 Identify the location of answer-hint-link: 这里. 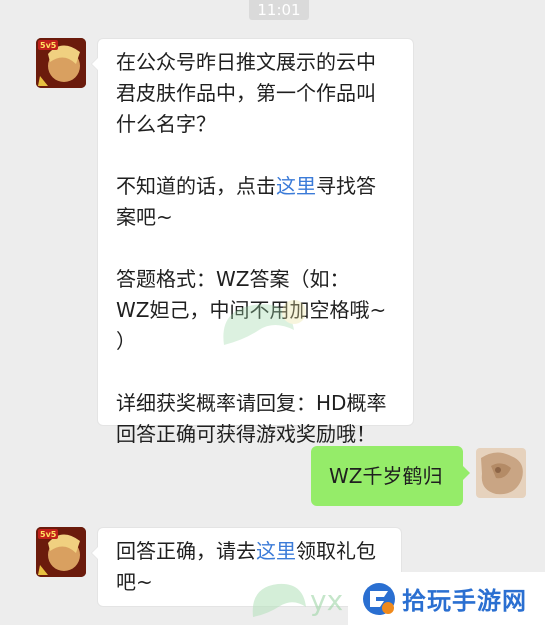
(296, 186).